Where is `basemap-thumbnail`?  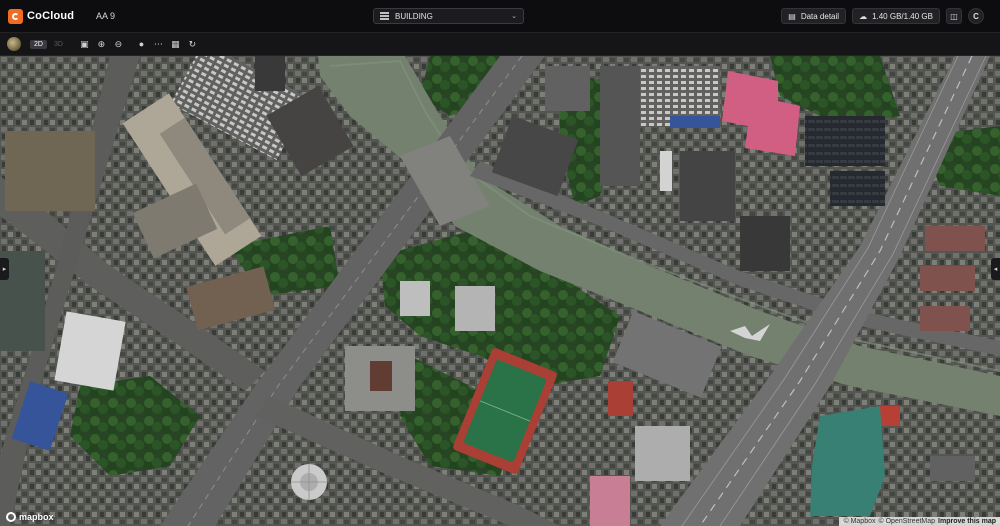 basemap-thumbnail is located at coordinates (14, 44).